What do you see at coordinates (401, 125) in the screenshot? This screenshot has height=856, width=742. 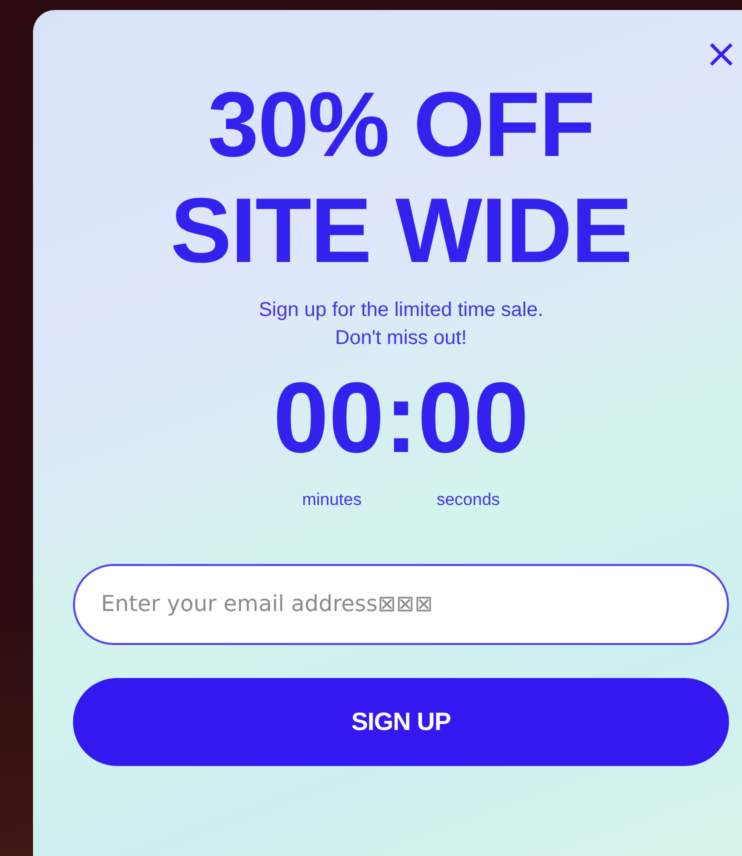 I see `headline: 30% OFF` at bounding box center [401, 125].